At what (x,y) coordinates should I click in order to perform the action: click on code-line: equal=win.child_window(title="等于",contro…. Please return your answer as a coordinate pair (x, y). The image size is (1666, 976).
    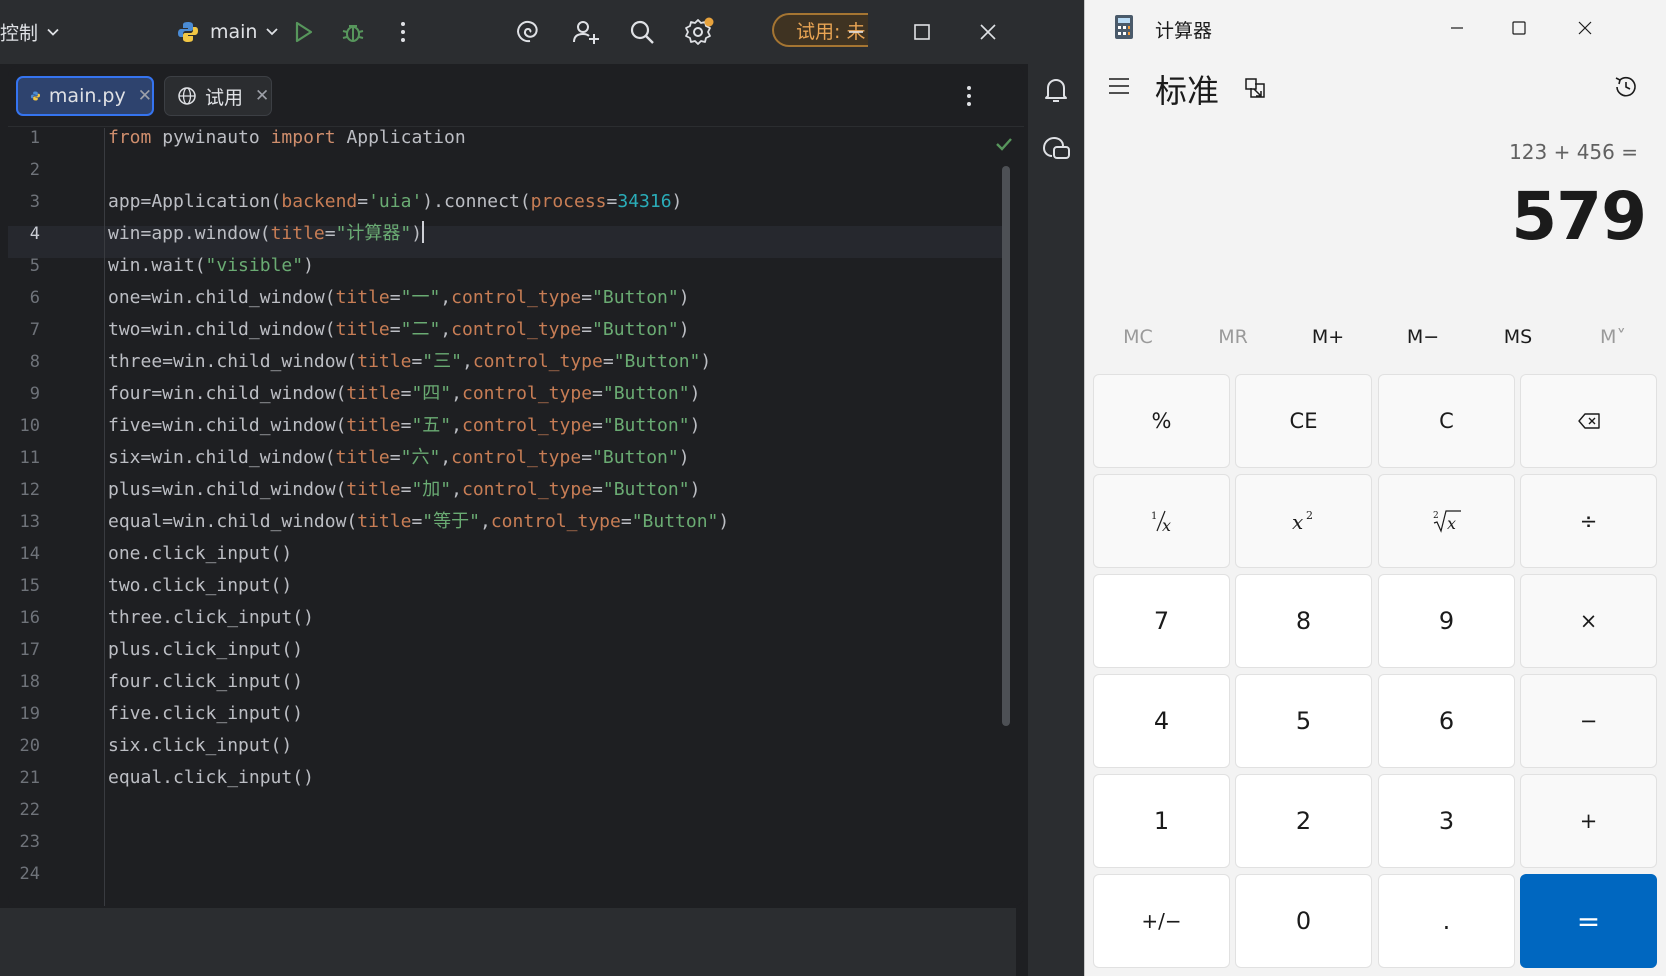
    Looking at the image, I should click on (418, 522).